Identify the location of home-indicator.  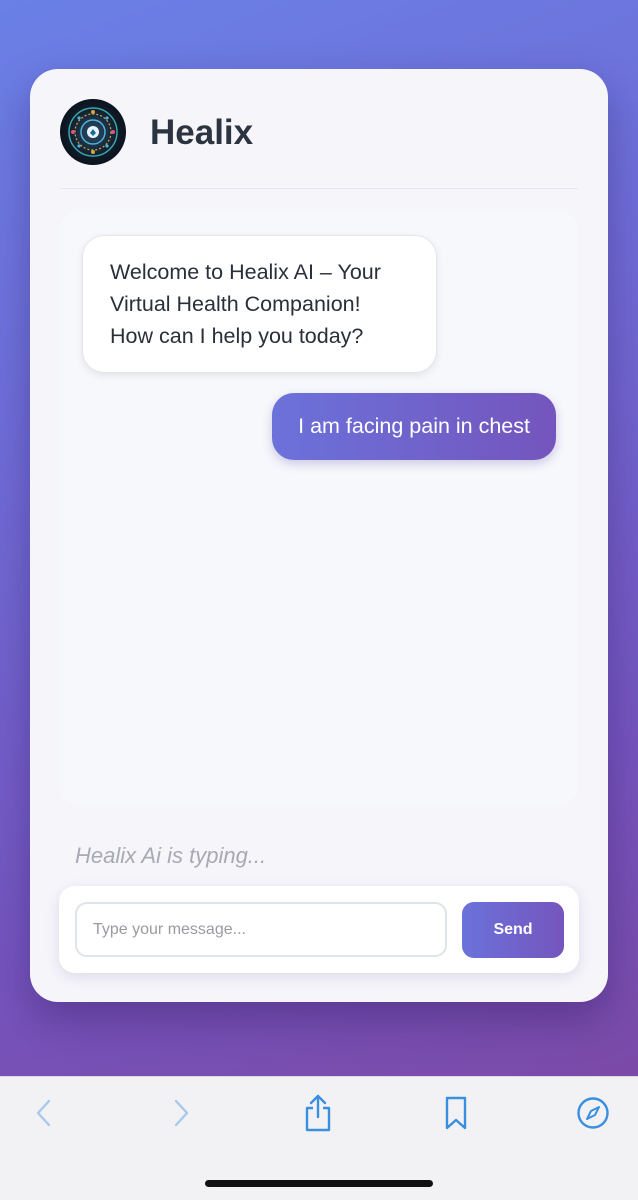
(319, 1183).